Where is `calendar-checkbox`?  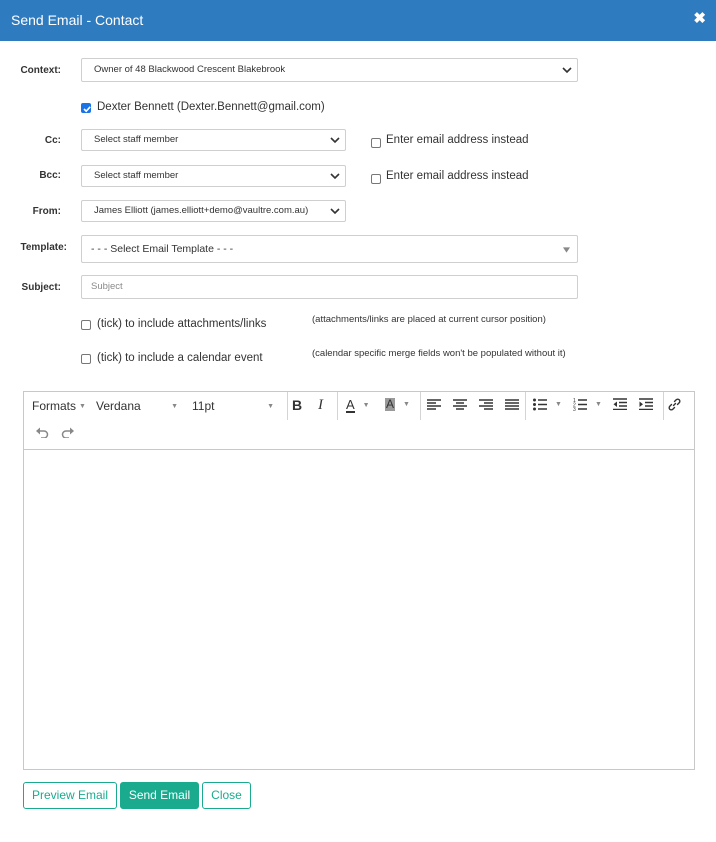 calendar-checkbox is located at coordinates (86, 359).